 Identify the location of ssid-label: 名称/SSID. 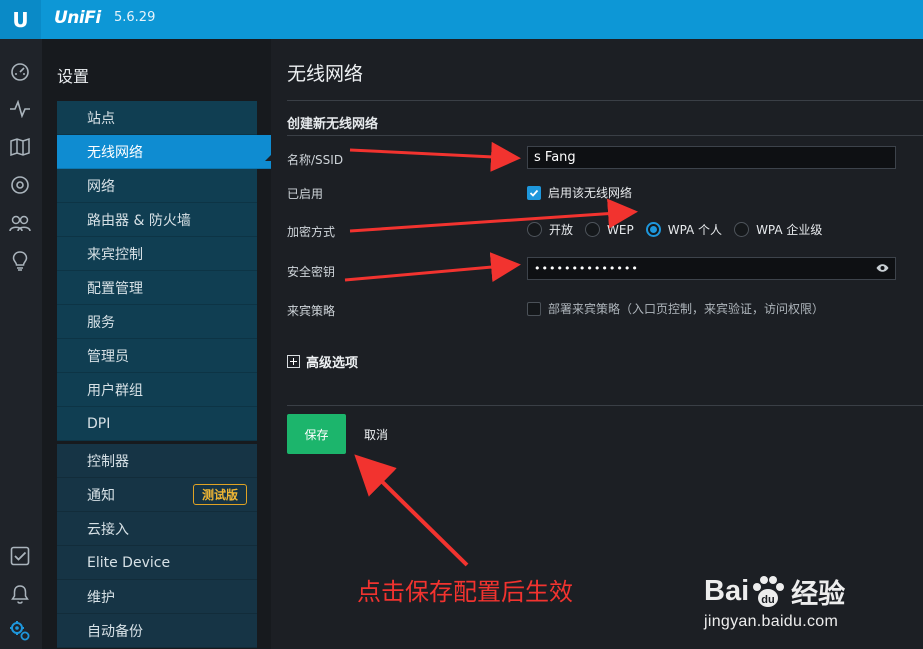
(315, 160).